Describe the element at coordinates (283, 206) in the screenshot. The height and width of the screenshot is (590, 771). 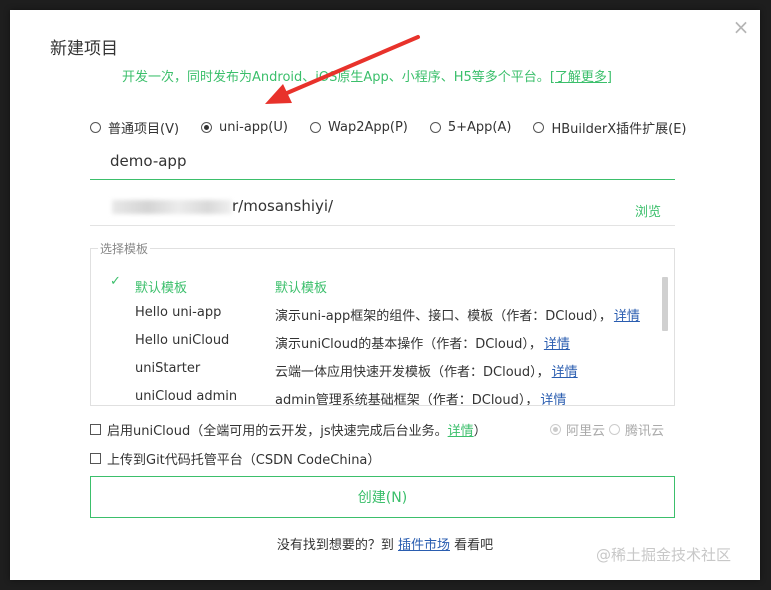
I see `project-path-text: r/mosanshiyi/` at that location.